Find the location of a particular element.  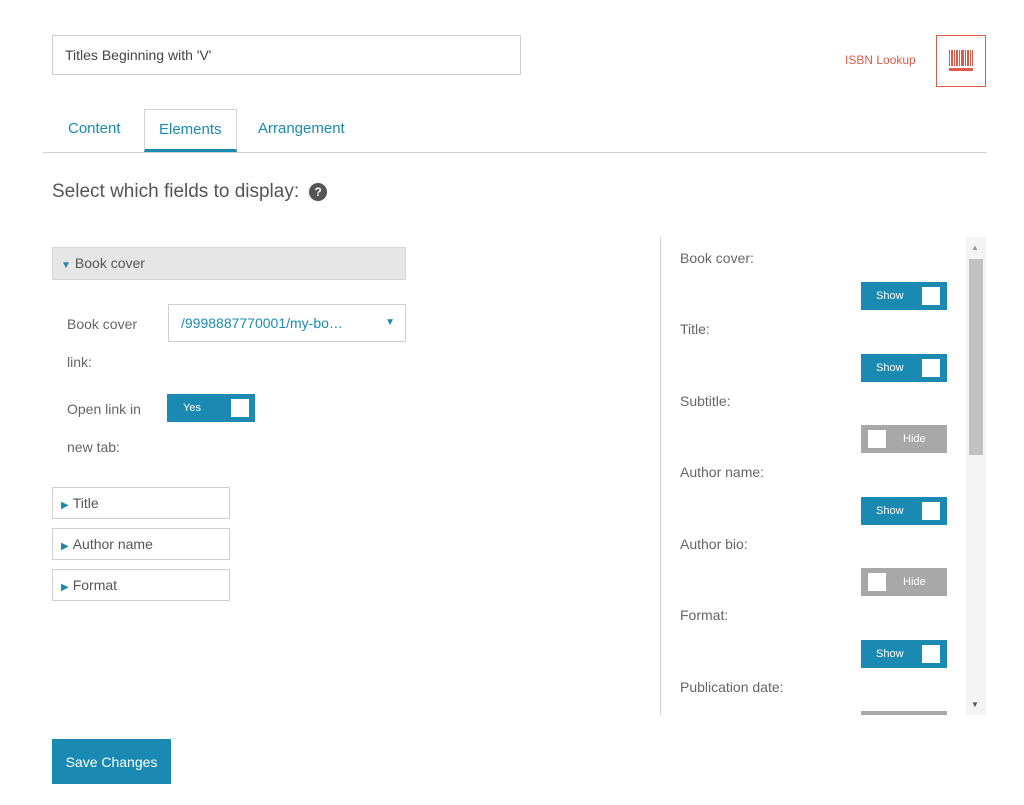

open-new-tab-label-2: new tab: is located at coordinates (93, 447).